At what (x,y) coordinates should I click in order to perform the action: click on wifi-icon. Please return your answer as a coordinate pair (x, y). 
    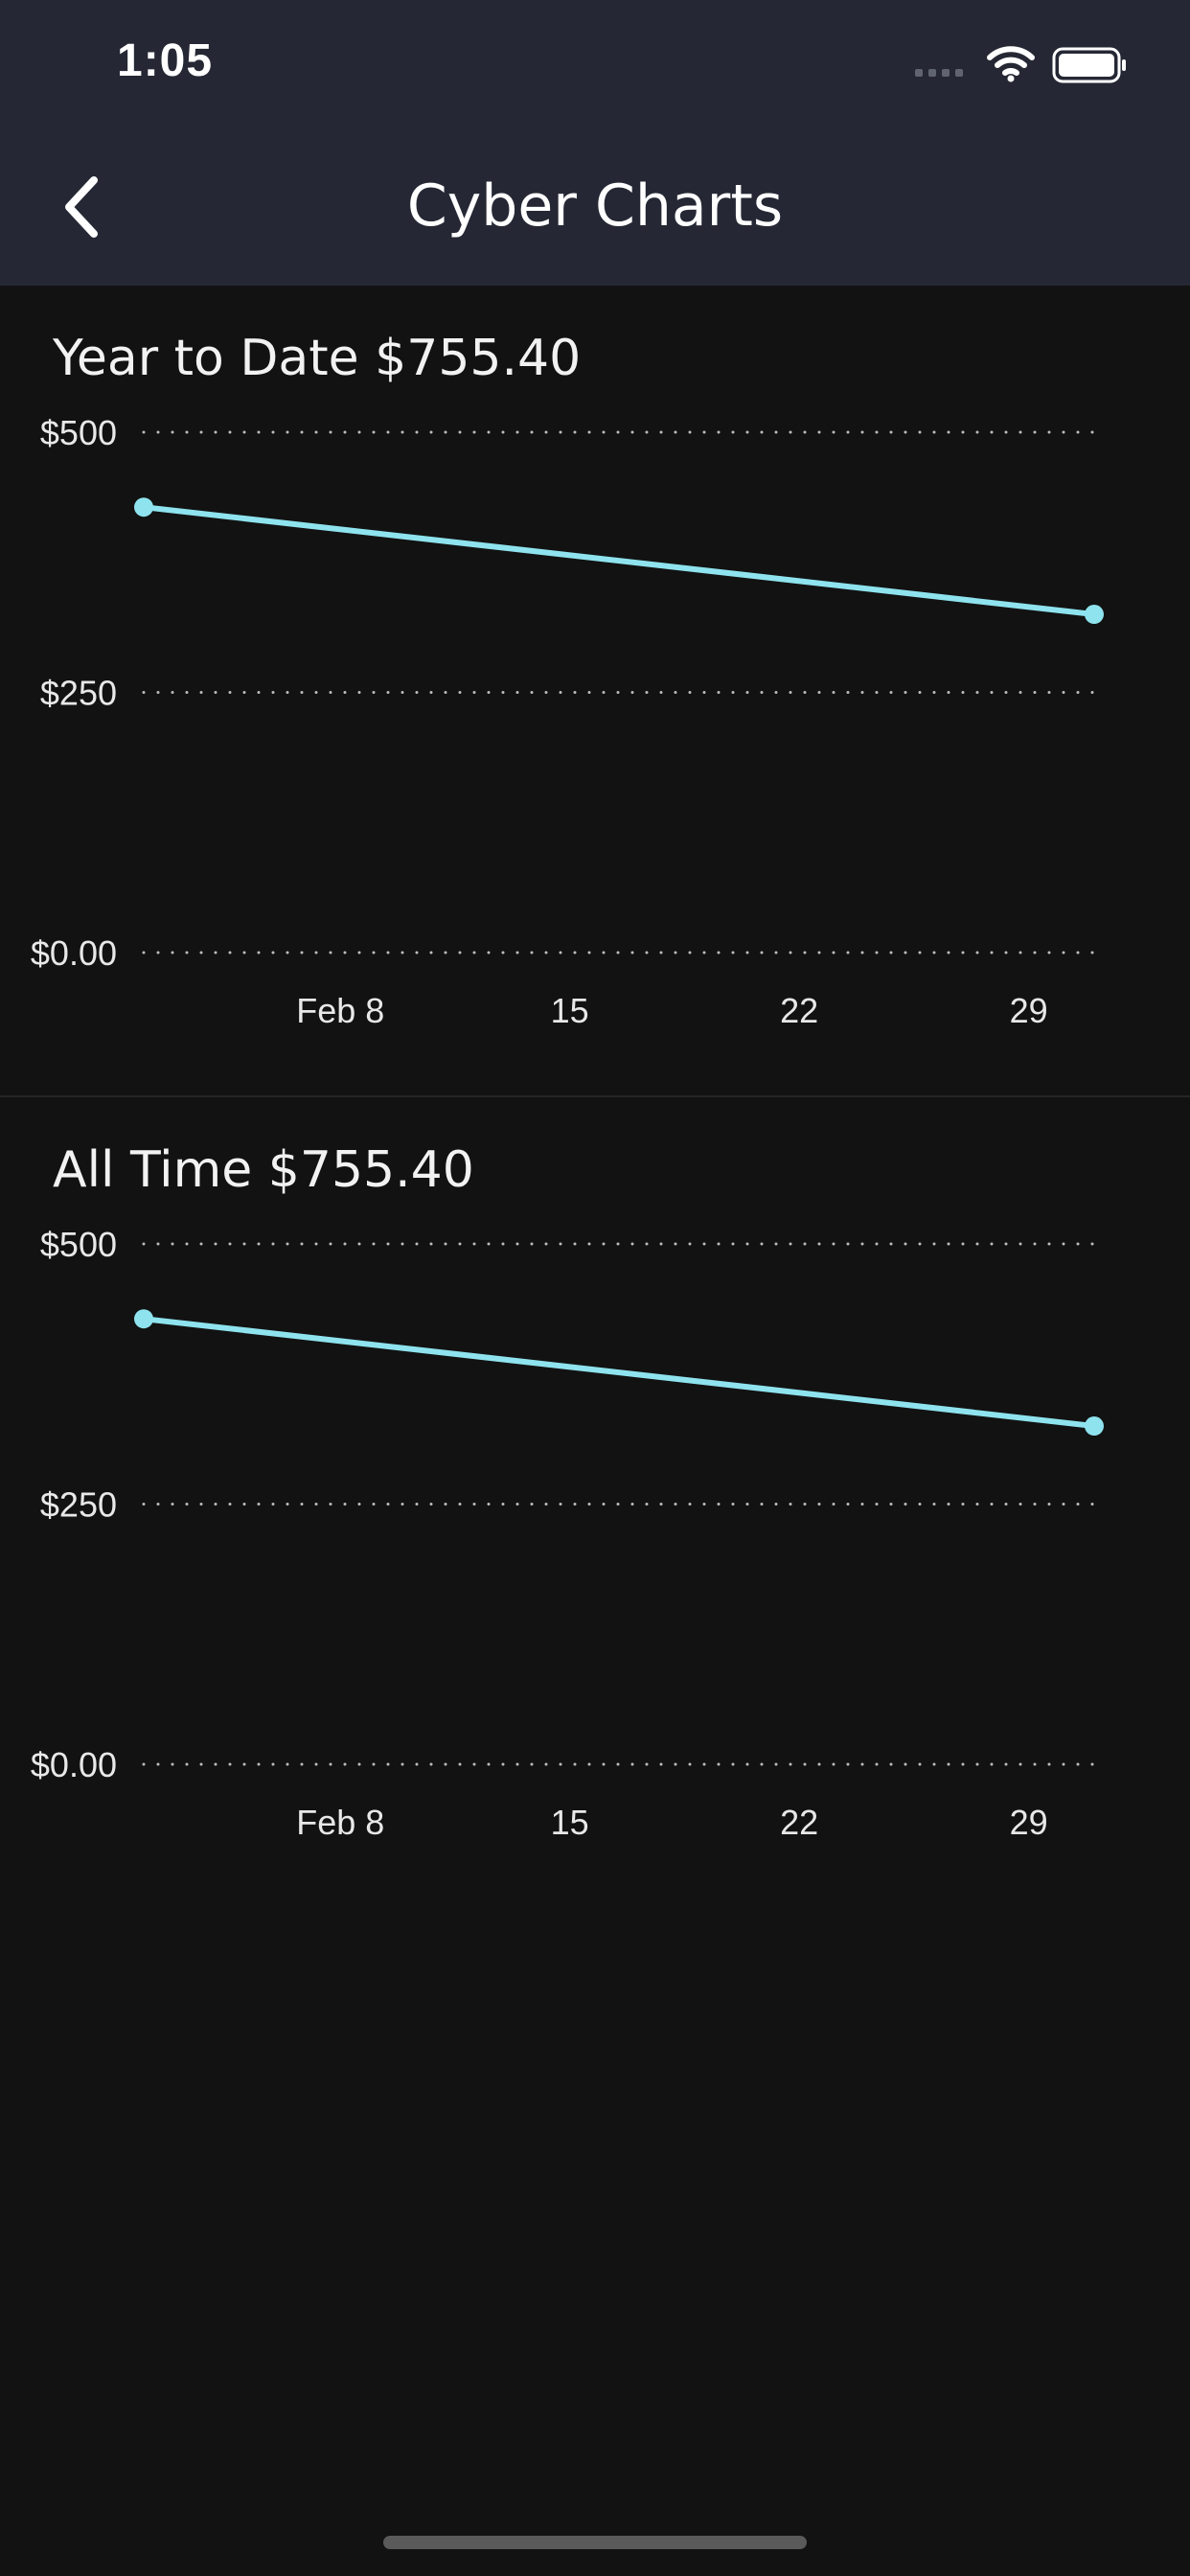
    Looking at the image, I should click on (1011, 64).